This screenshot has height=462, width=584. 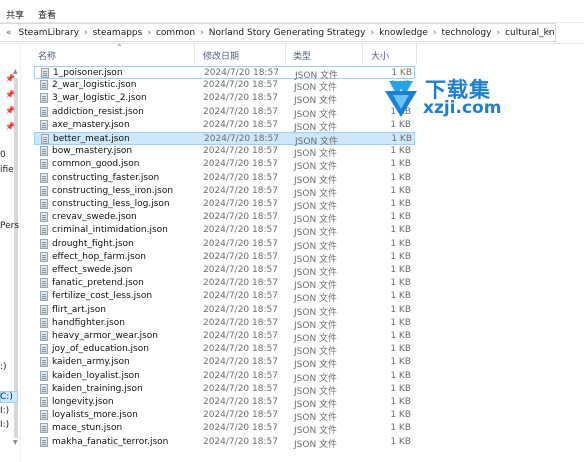 What do you see at coordinates (49, 33) in the screenshot?
I see `breadcrumb-segment: SteamLibrary` at bounding box center [49, 33].